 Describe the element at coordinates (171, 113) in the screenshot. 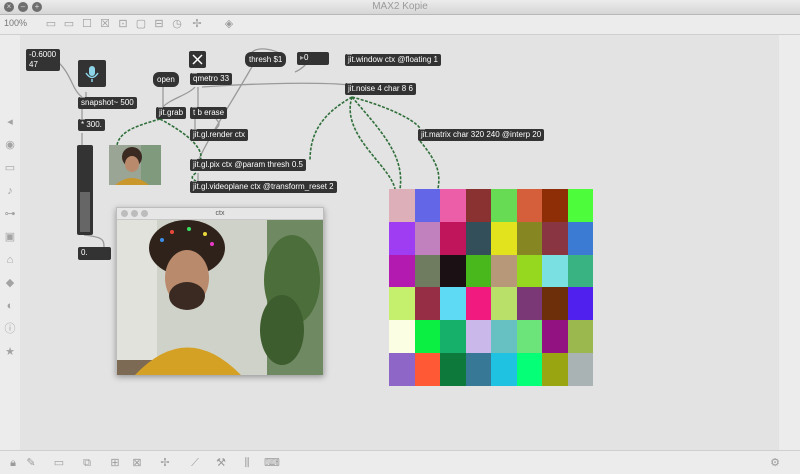

I see `jit-grab-object: jit.grab` at that location.